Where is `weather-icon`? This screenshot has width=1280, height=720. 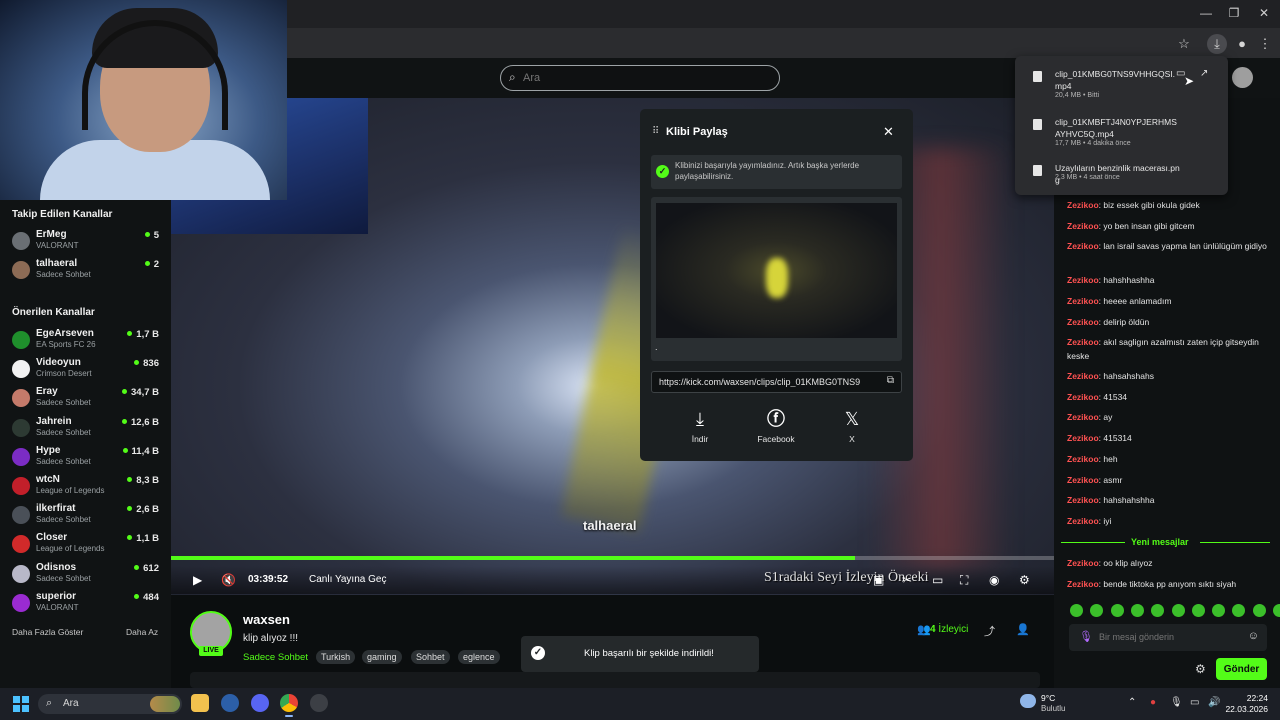 weather-icon is located at coordinates (1028, 701).